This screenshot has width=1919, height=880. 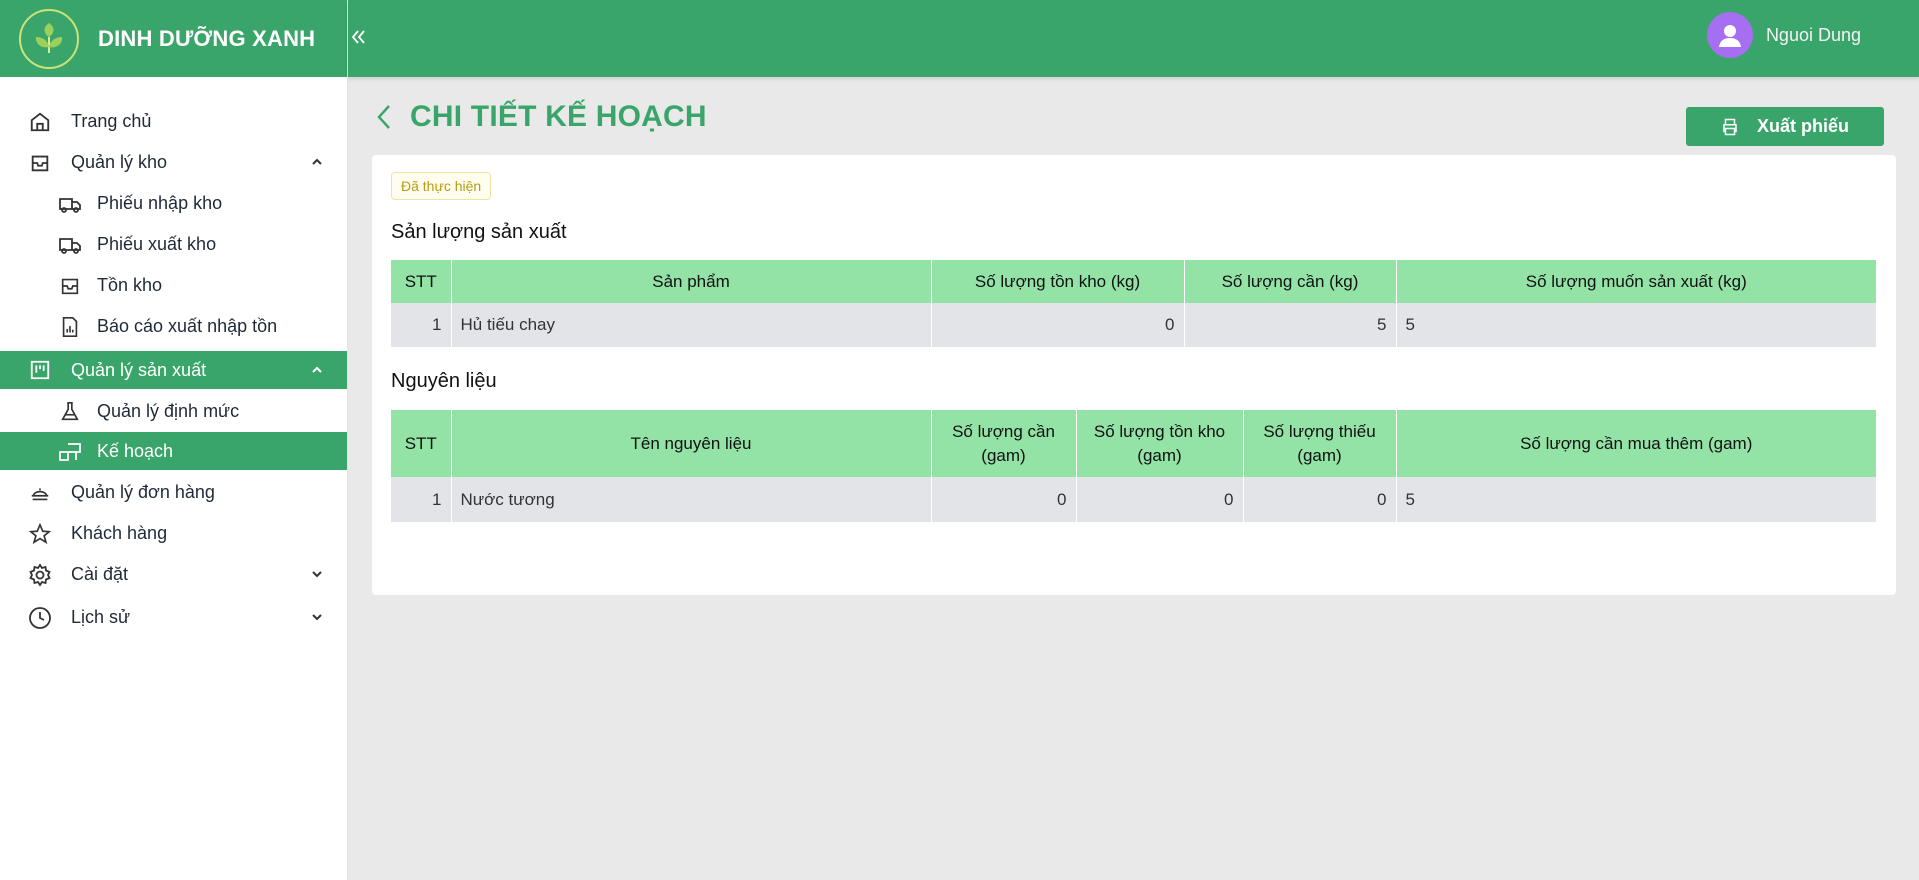 What do you see at coordinates (143, 492) in the screenshot?
I see `sidebar-item-label: Quản lý đơn hàng` at bounding box center [143, 492].